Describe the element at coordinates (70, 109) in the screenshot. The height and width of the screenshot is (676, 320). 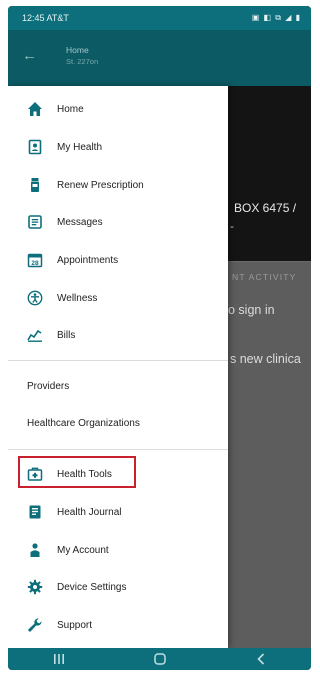
I see `menu-label-home: Home` at that location.